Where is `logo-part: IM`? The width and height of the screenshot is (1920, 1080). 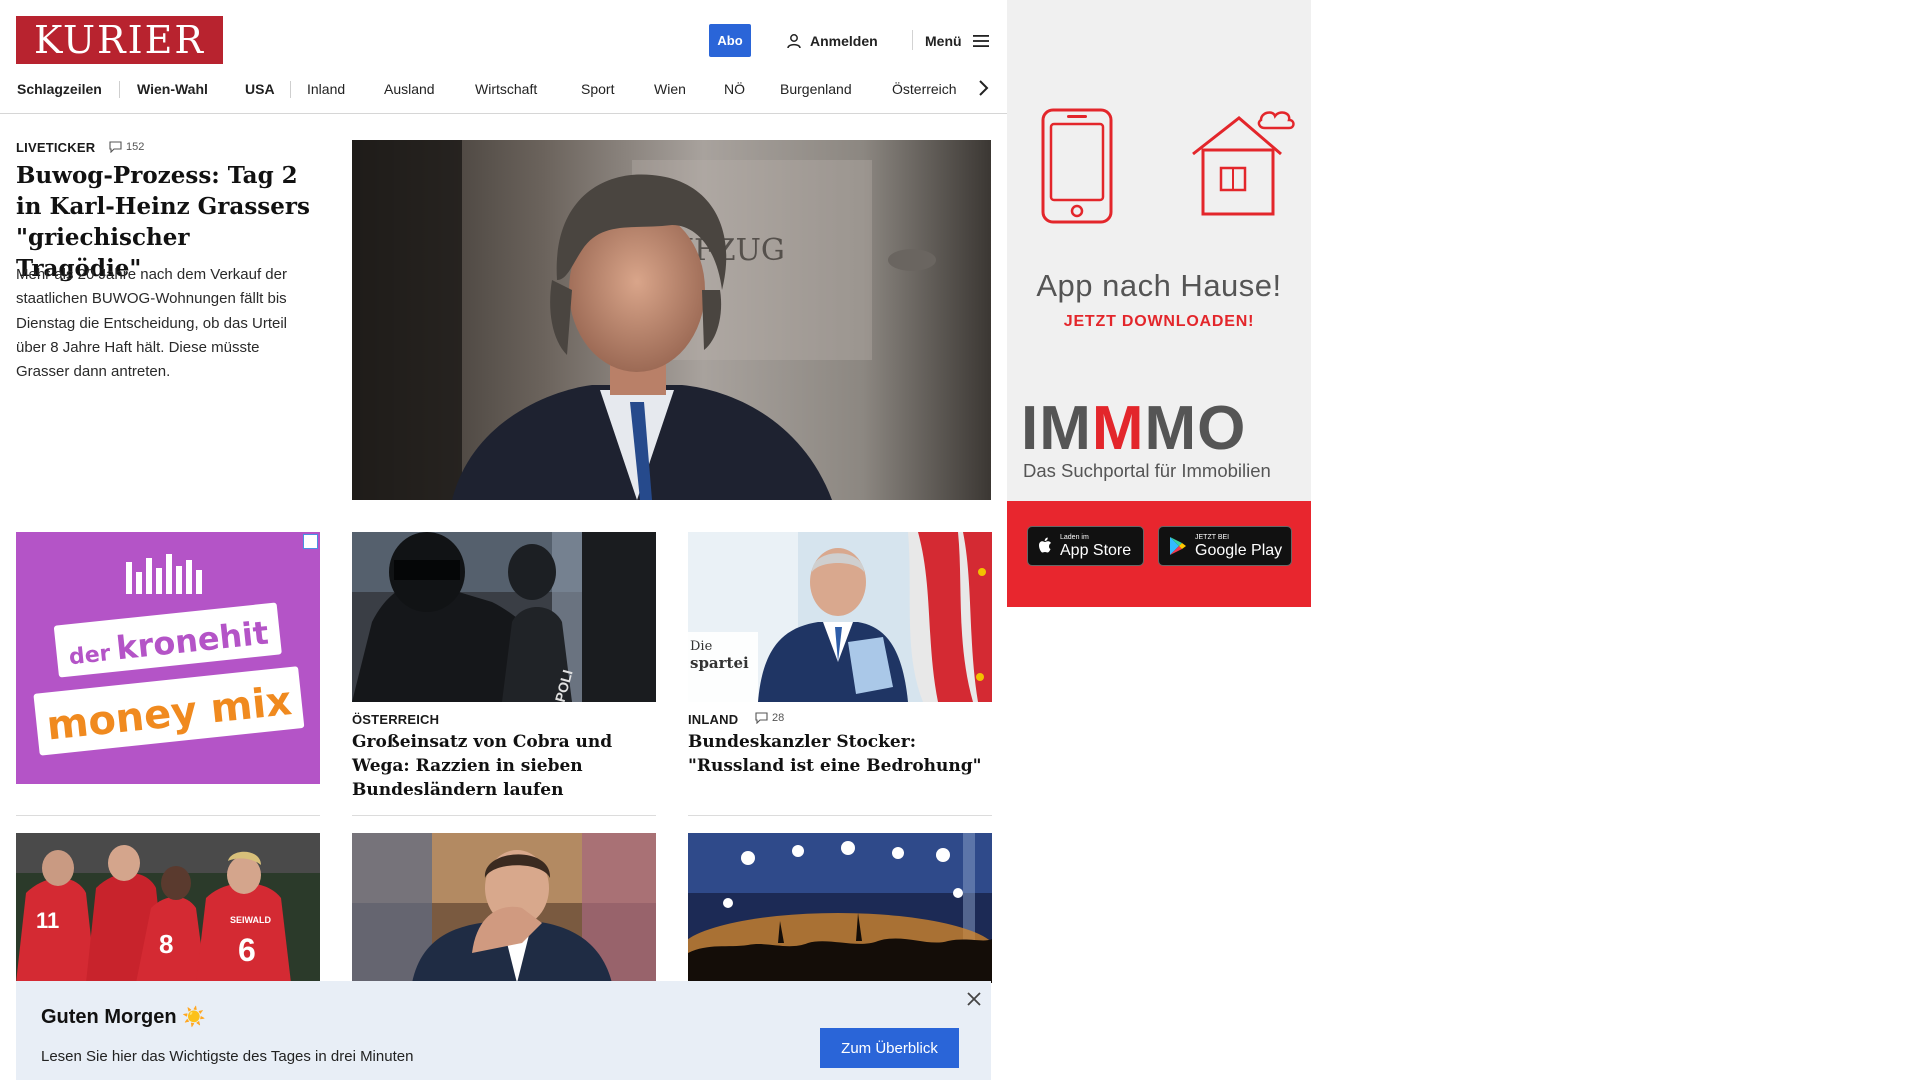 logo-part: IM is located at coordinates (1056, 428).